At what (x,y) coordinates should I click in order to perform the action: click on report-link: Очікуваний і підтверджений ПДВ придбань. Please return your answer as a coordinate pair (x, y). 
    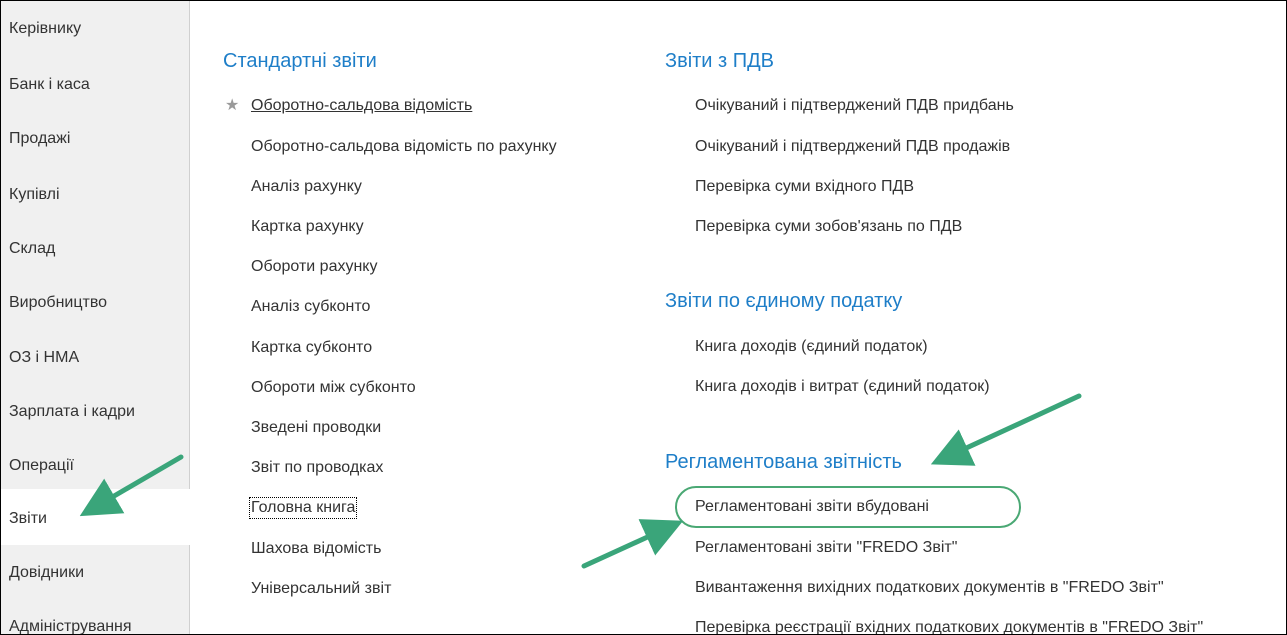
    Looking at the image, I should click on (854, 106).